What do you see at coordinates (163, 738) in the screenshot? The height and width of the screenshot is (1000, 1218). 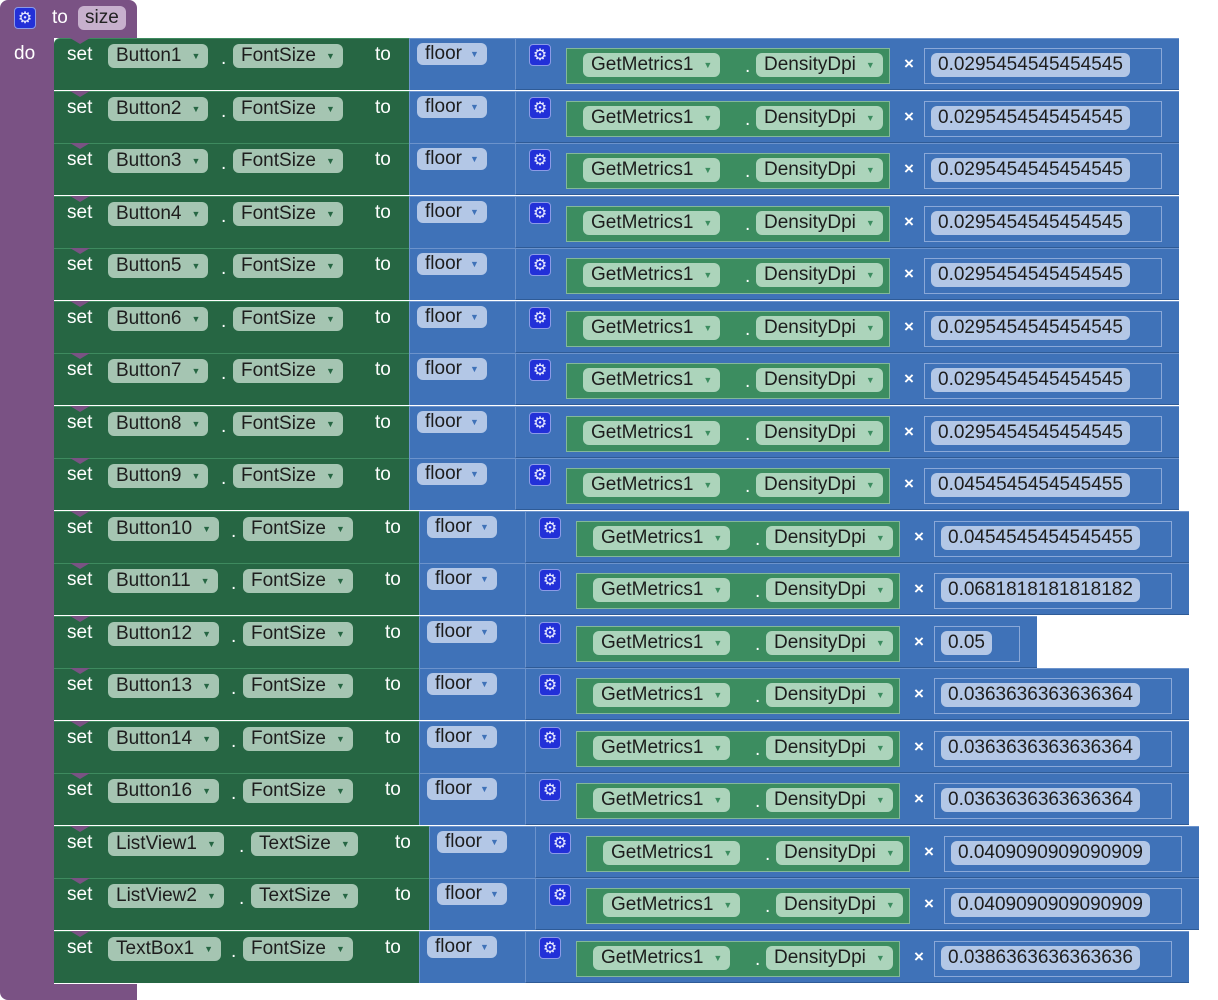 I see `component-dropdown: Button14 ▼` at bounding box center [163, 738].